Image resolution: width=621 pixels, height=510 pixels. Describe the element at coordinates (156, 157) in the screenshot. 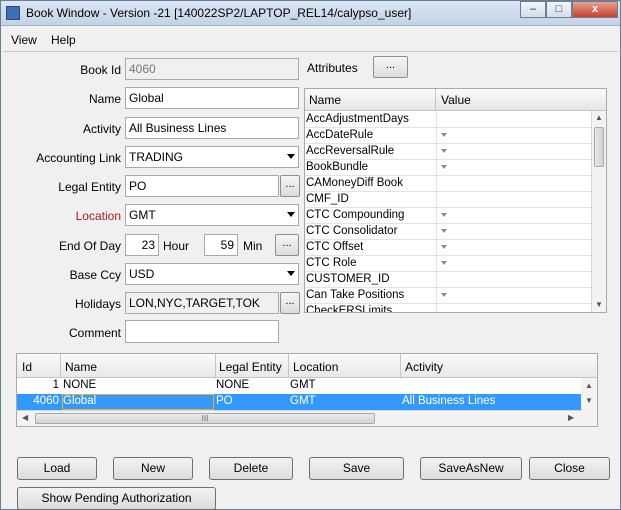

I see `accounting-link-value: TRADING` at that location.